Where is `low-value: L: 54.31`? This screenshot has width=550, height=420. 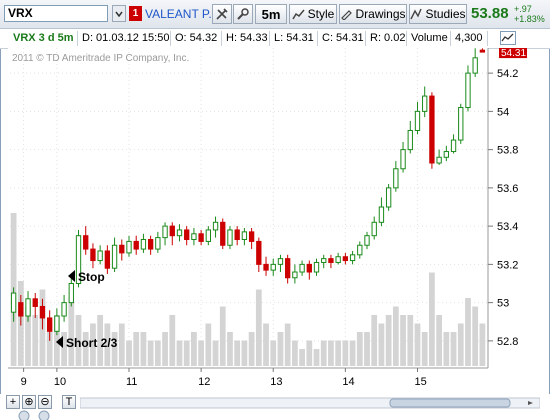 low-value: L: 54.31 is located at coordinates (294, 38).